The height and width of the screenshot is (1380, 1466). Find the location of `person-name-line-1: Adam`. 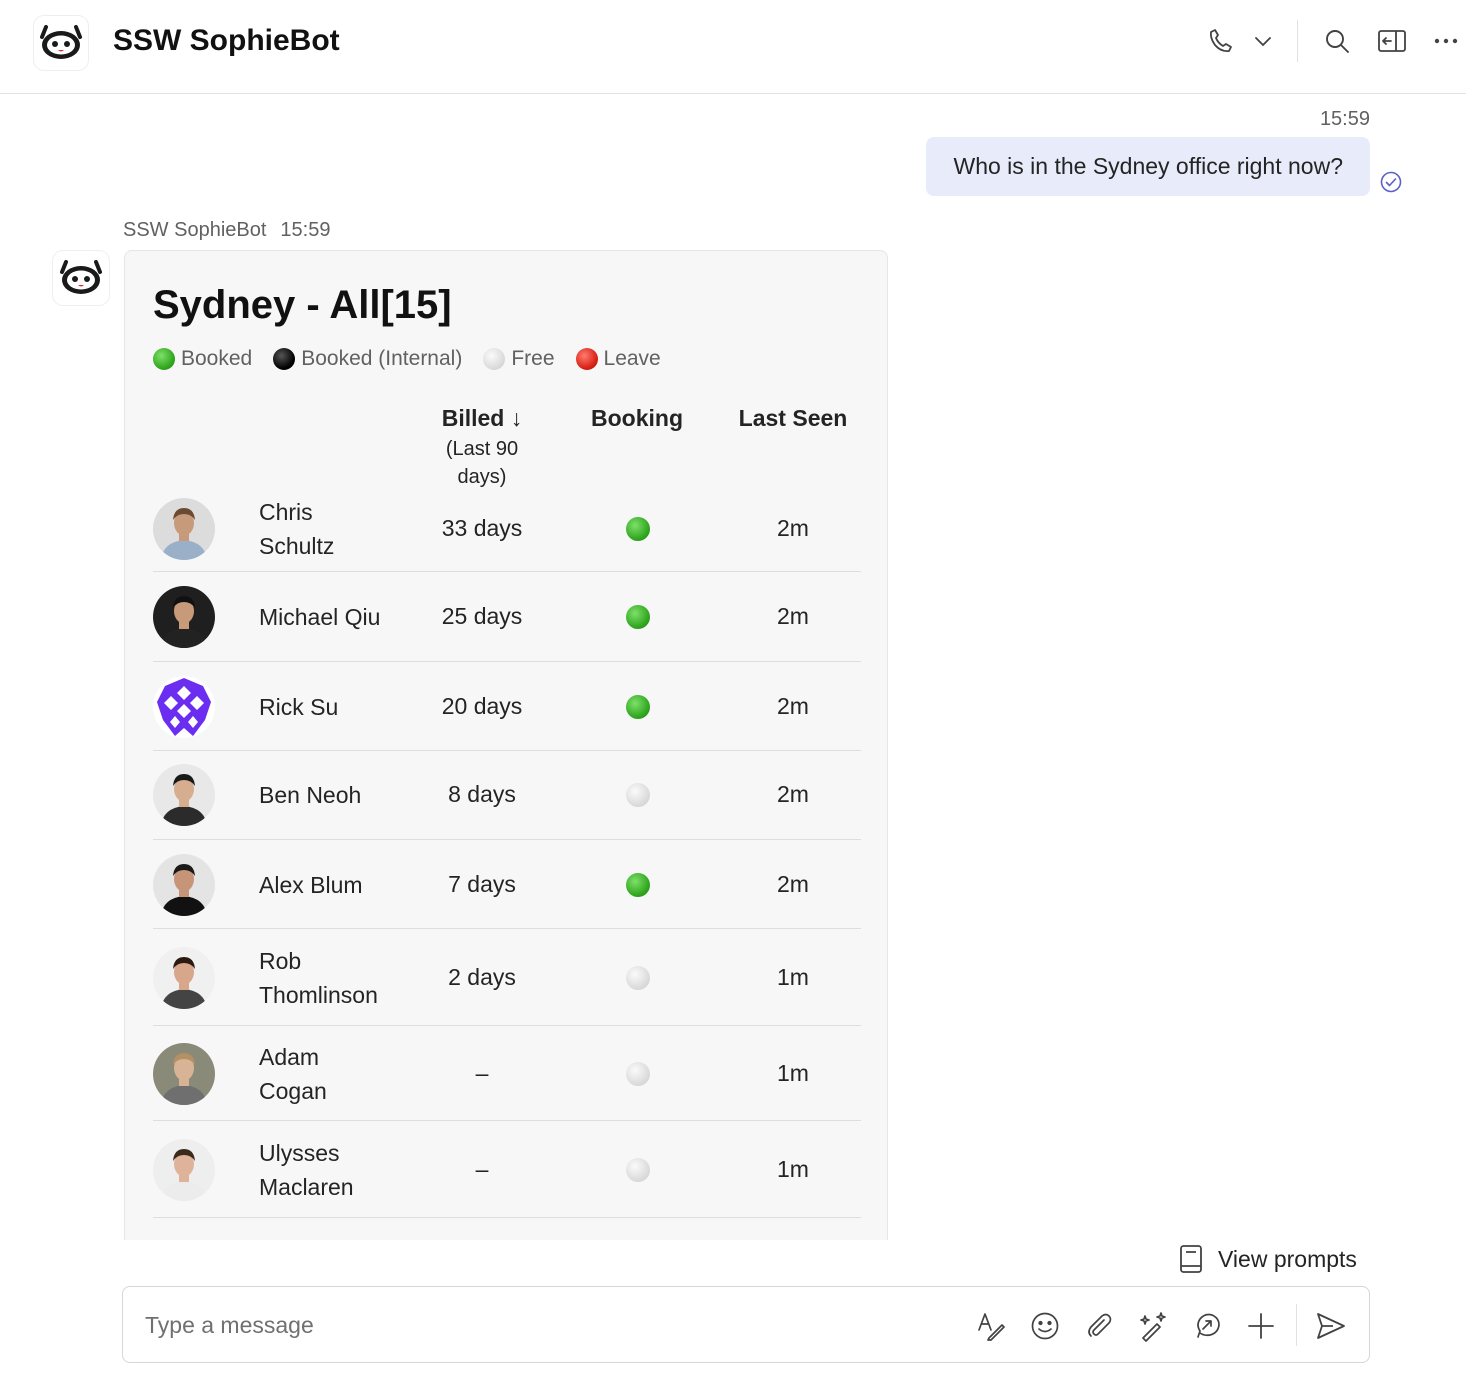

person-name-line-1: Adam is located at coordinates (289, 1056).